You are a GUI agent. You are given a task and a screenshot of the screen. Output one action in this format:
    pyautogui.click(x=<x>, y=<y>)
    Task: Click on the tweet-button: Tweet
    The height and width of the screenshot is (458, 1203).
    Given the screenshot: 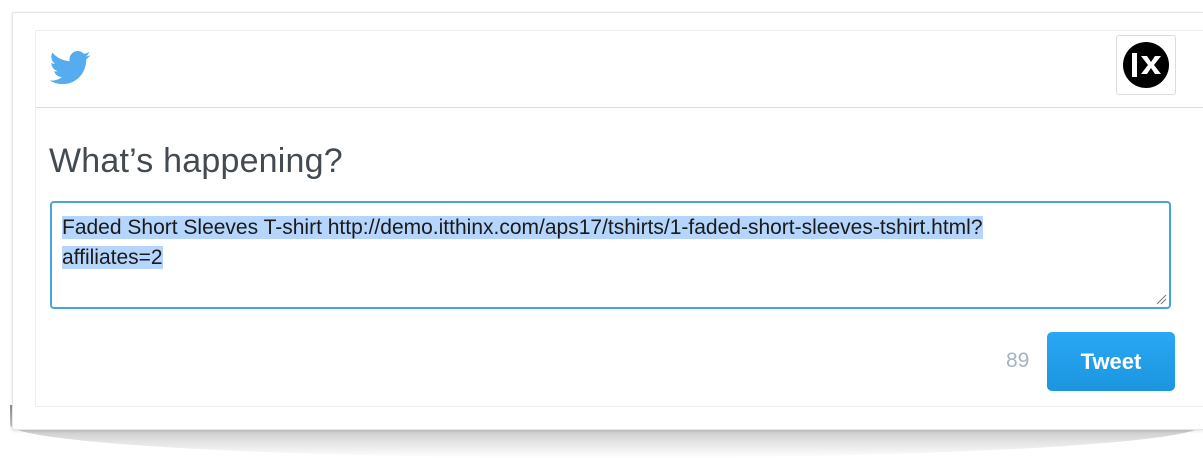 What is the action you would take?
    pyautogui.click(x=1111, y=361)
    